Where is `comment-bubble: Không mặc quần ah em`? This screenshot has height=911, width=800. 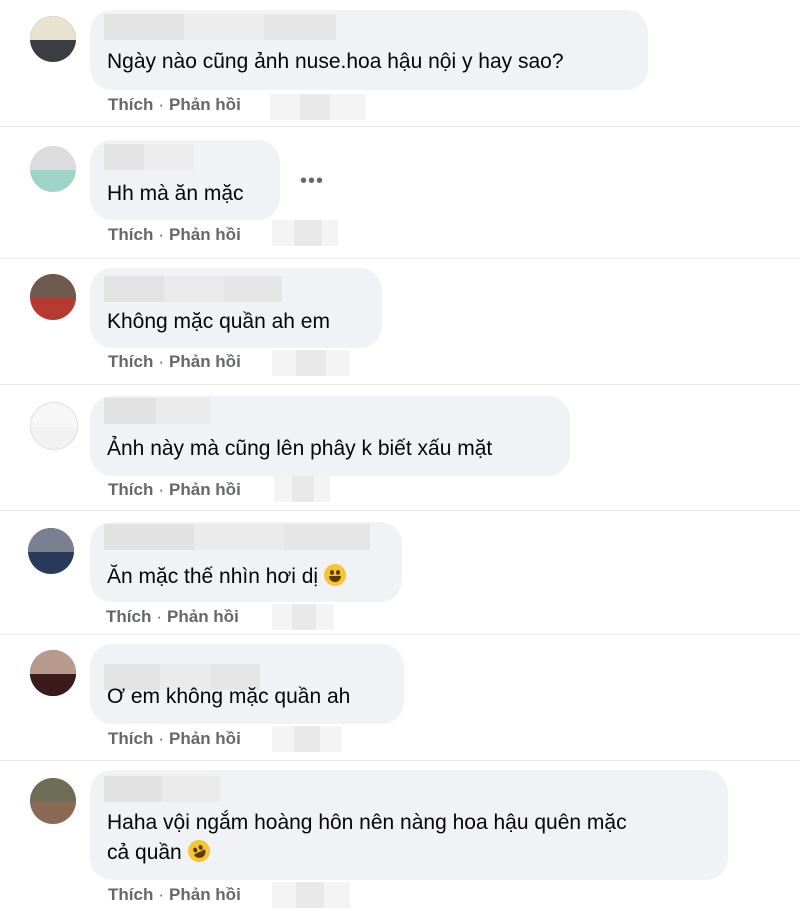 comment-bubble: Không mặc quần ah em is located at coordinates (236, 308).